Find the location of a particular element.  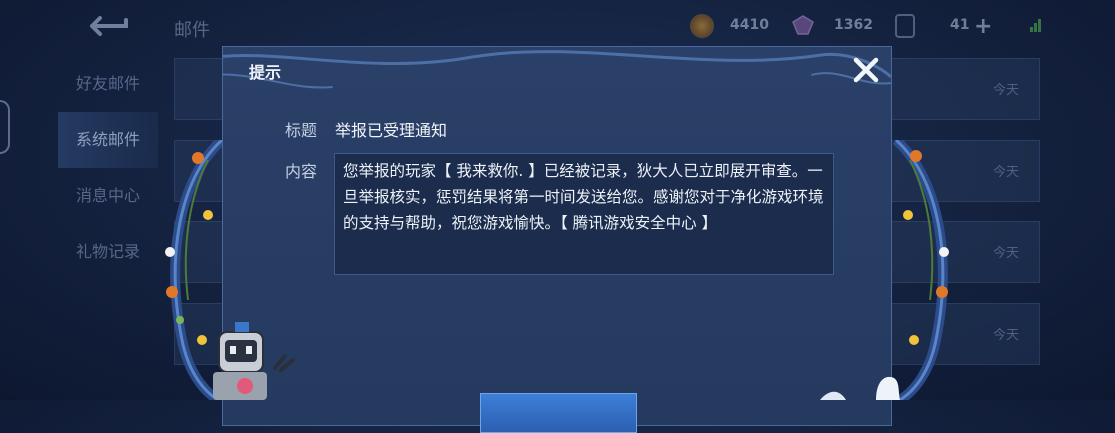

robot-mascot-icon is located at coordinates (254, 361).